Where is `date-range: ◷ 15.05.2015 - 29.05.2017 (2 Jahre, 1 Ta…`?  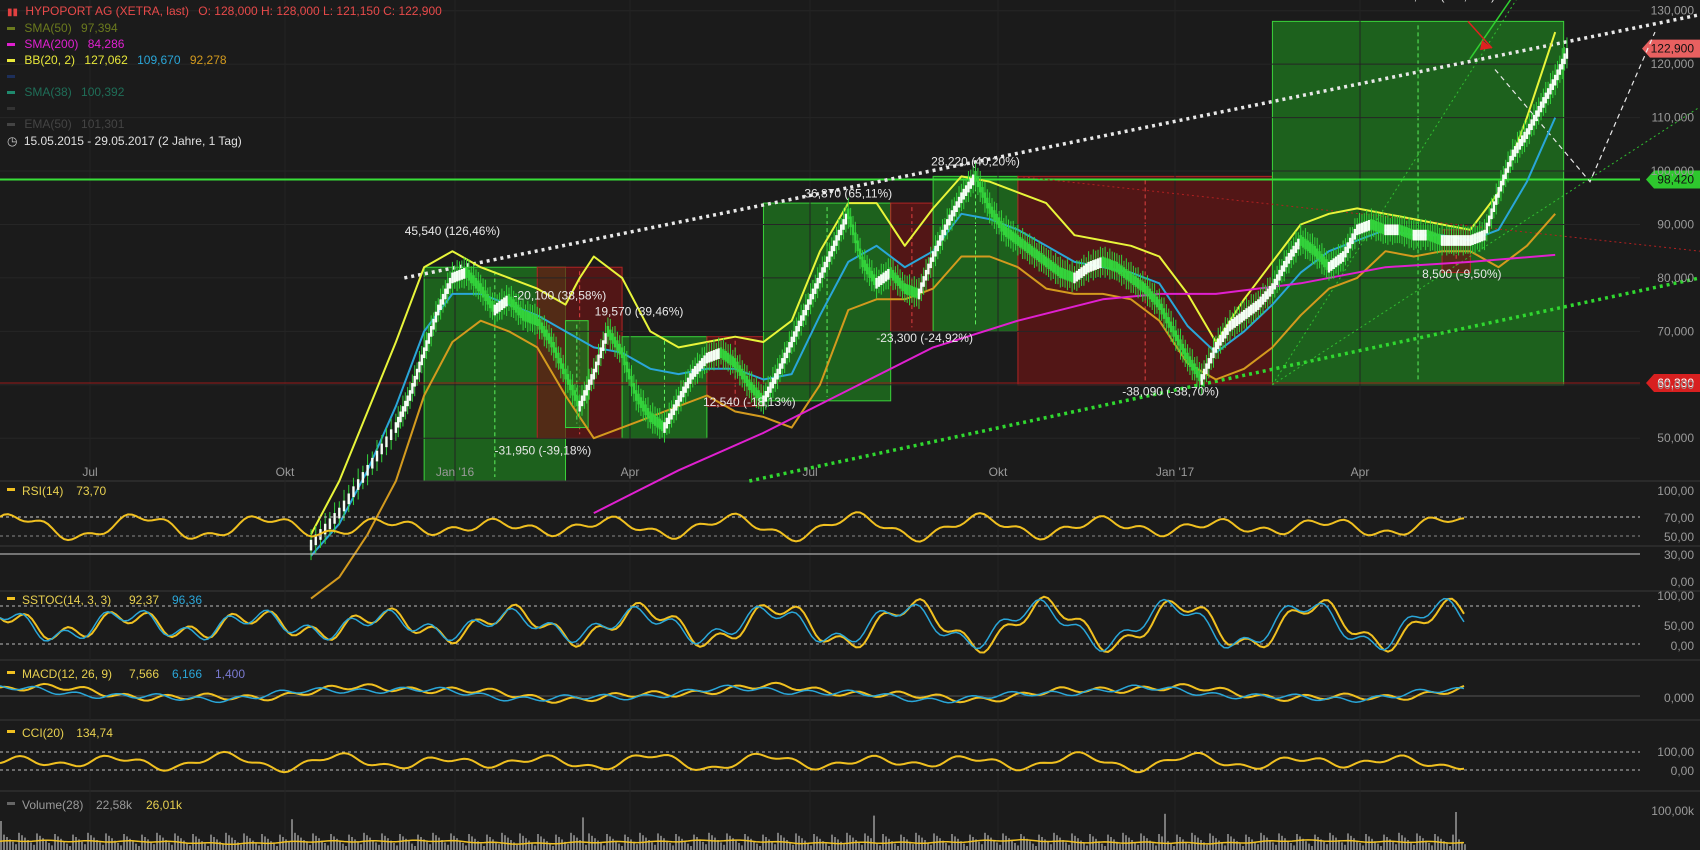
date-range: ◷ 15.05.2015 - 29.05.2017 (2 Jahre, 1 Ta… is located at coordinates (124, 141).